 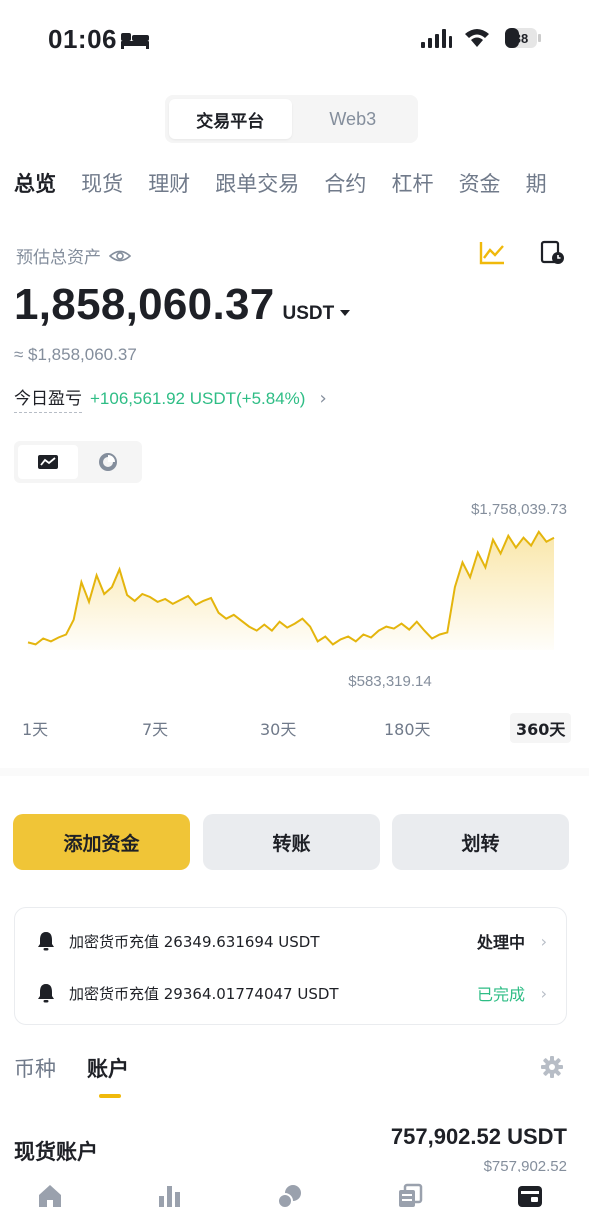 I want to click on pie-chart-icon, so click(x=108, y=462).